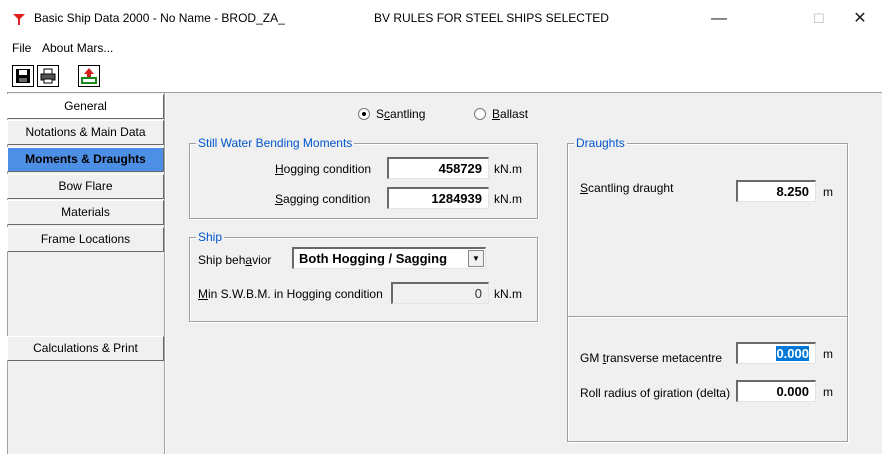  I want to click on upload-icon, so click(89, 76).